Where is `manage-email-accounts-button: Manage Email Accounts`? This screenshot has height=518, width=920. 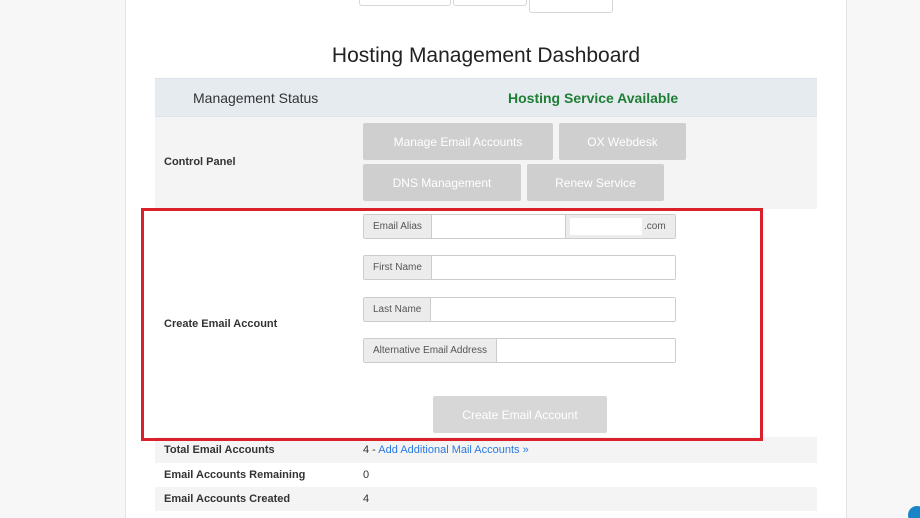 manage-email-accounts-button: Manage Email Accounts is located at coordinates (458, 141).